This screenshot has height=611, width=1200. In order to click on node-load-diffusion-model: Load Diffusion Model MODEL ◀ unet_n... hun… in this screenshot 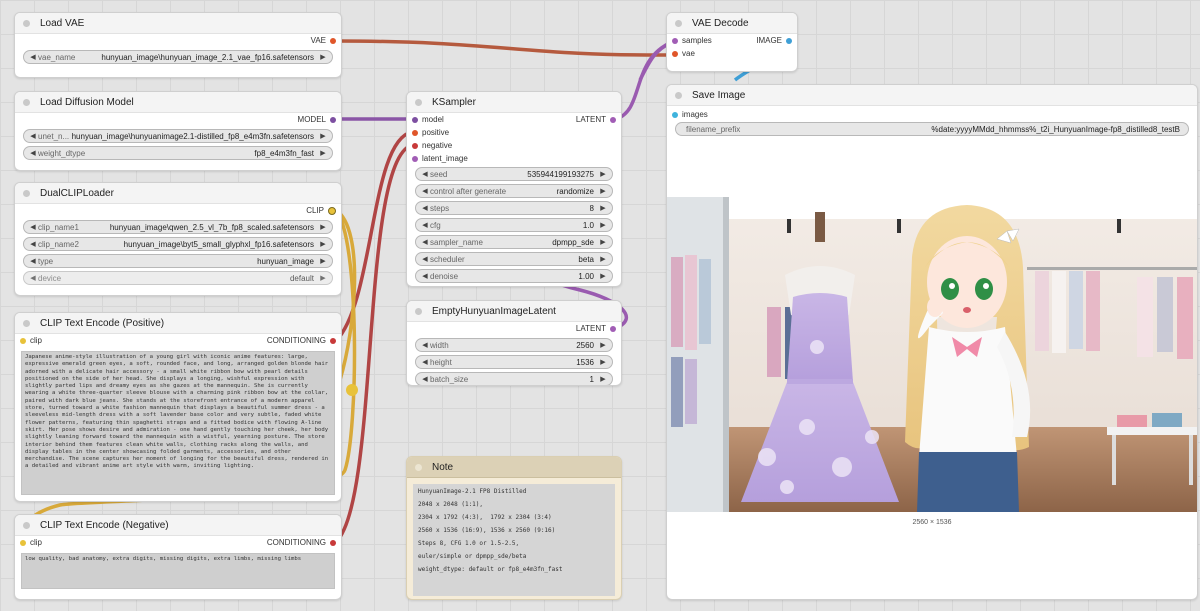, I will do `click(178, 131)`.